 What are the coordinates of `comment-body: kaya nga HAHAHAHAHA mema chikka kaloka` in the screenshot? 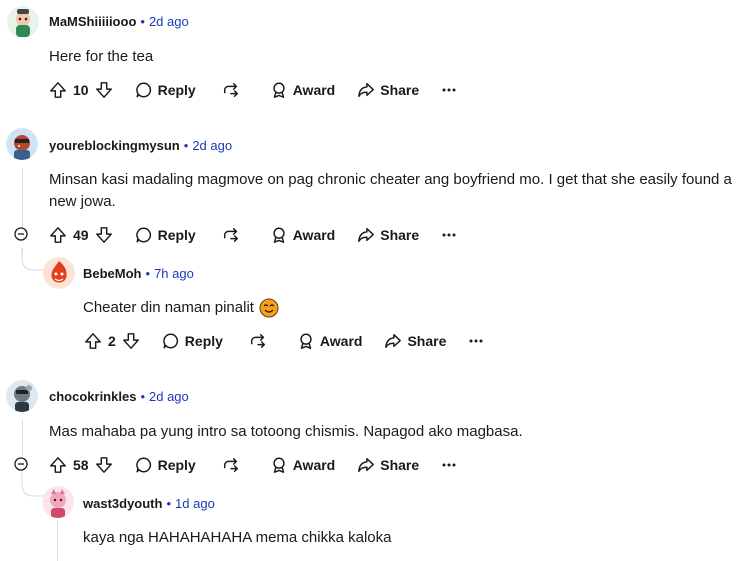 It's located at (237, 537).